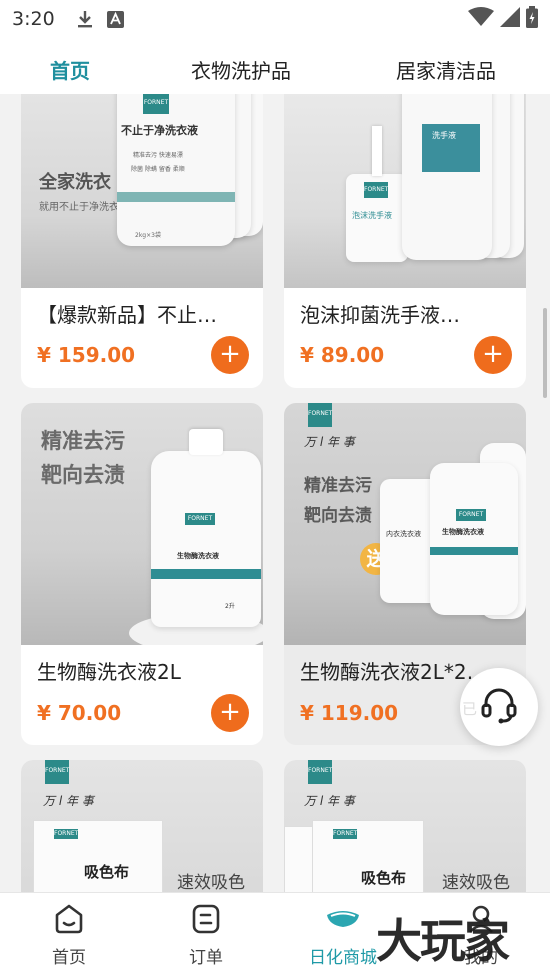 The height and width of the screenshot is (979, 550). I want to click on product-price: ¥ 119.00, so click(349, 713).